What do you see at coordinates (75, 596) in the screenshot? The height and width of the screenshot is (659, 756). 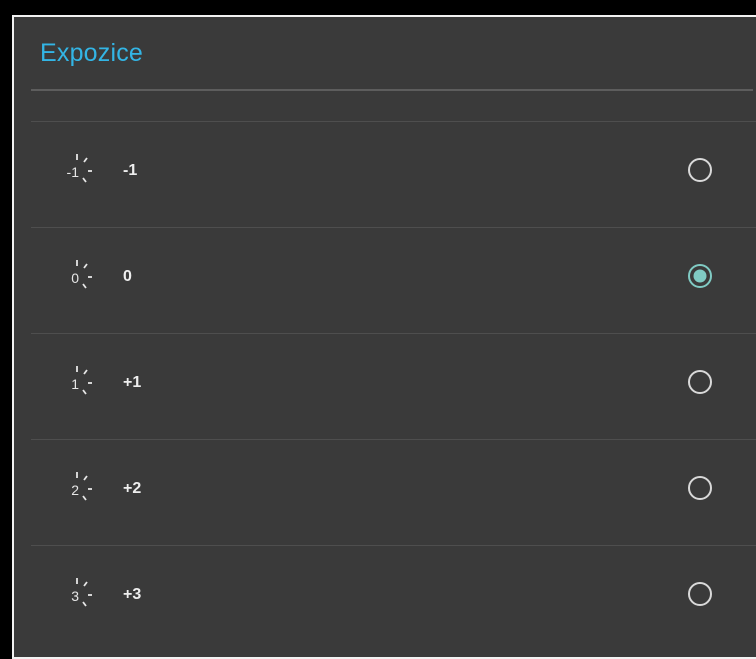 I see `exposure-icon-value: 3` at bounding box center [75, 596].